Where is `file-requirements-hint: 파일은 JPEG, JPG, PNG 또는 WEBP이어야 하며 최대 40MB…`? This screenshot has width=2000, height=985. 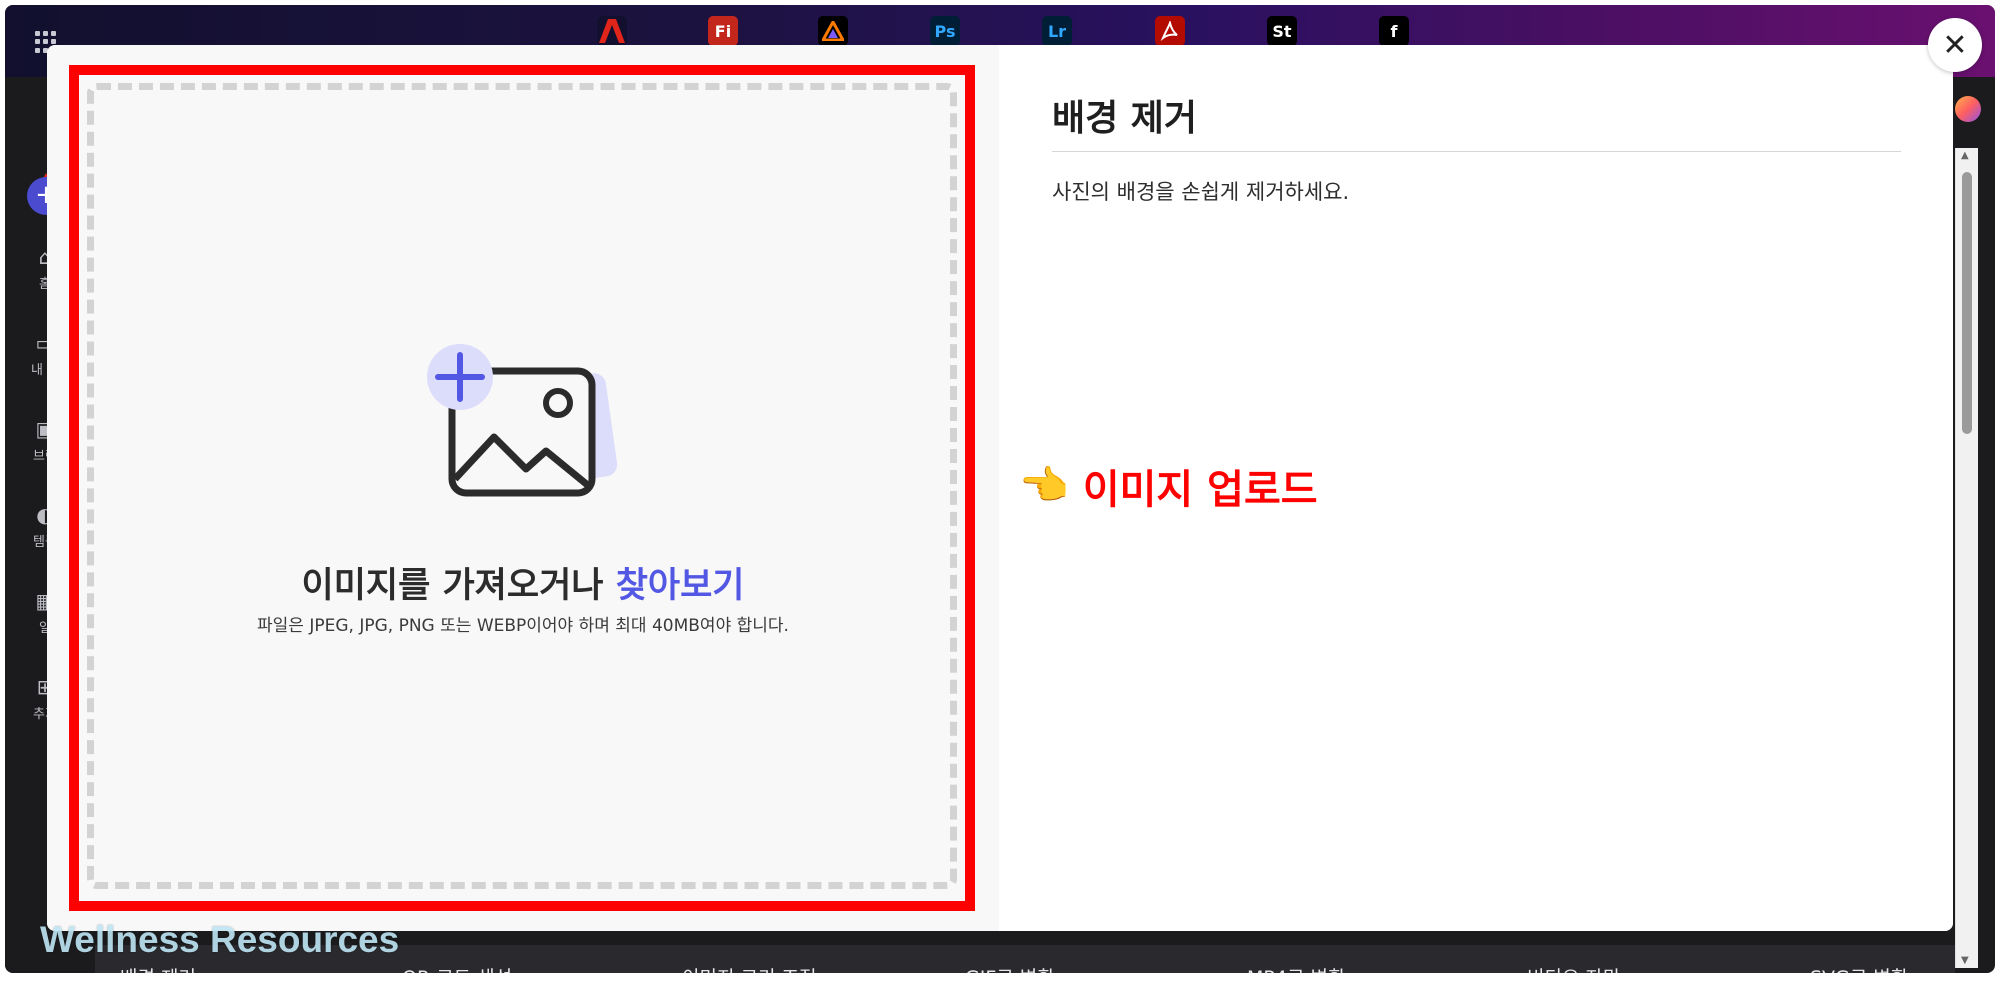 file-requirements-hint: 파일은 JPEG, JPG, PNG 또는 WEBP이어야 하며 최대 40MB… is located at coordinates (523, 626).